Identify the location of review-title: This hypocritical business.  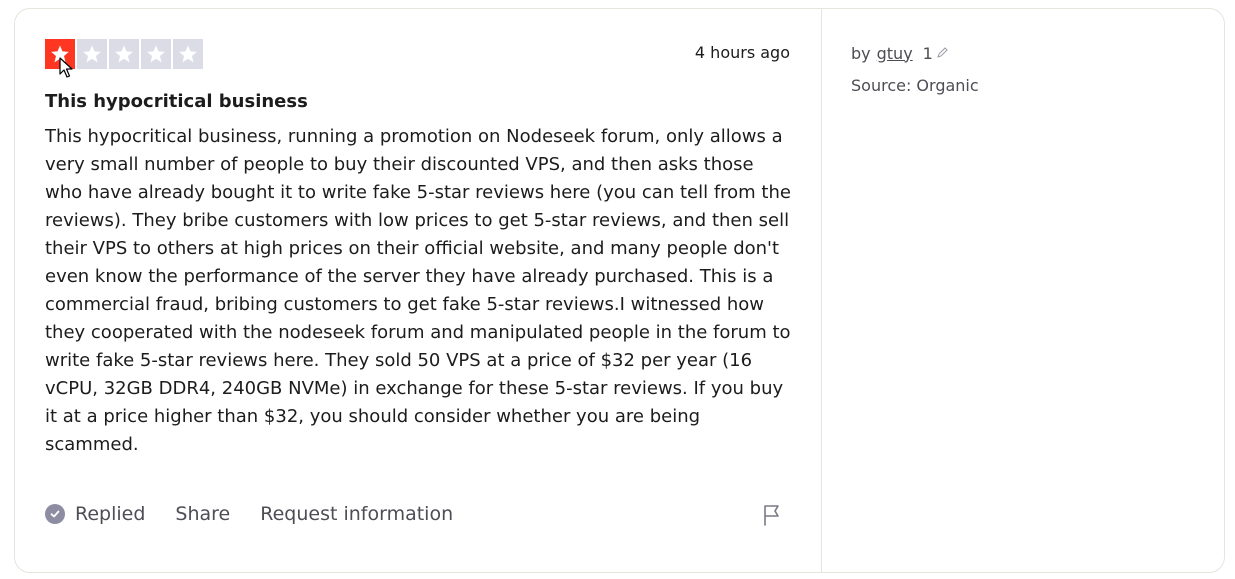
(176, 101).